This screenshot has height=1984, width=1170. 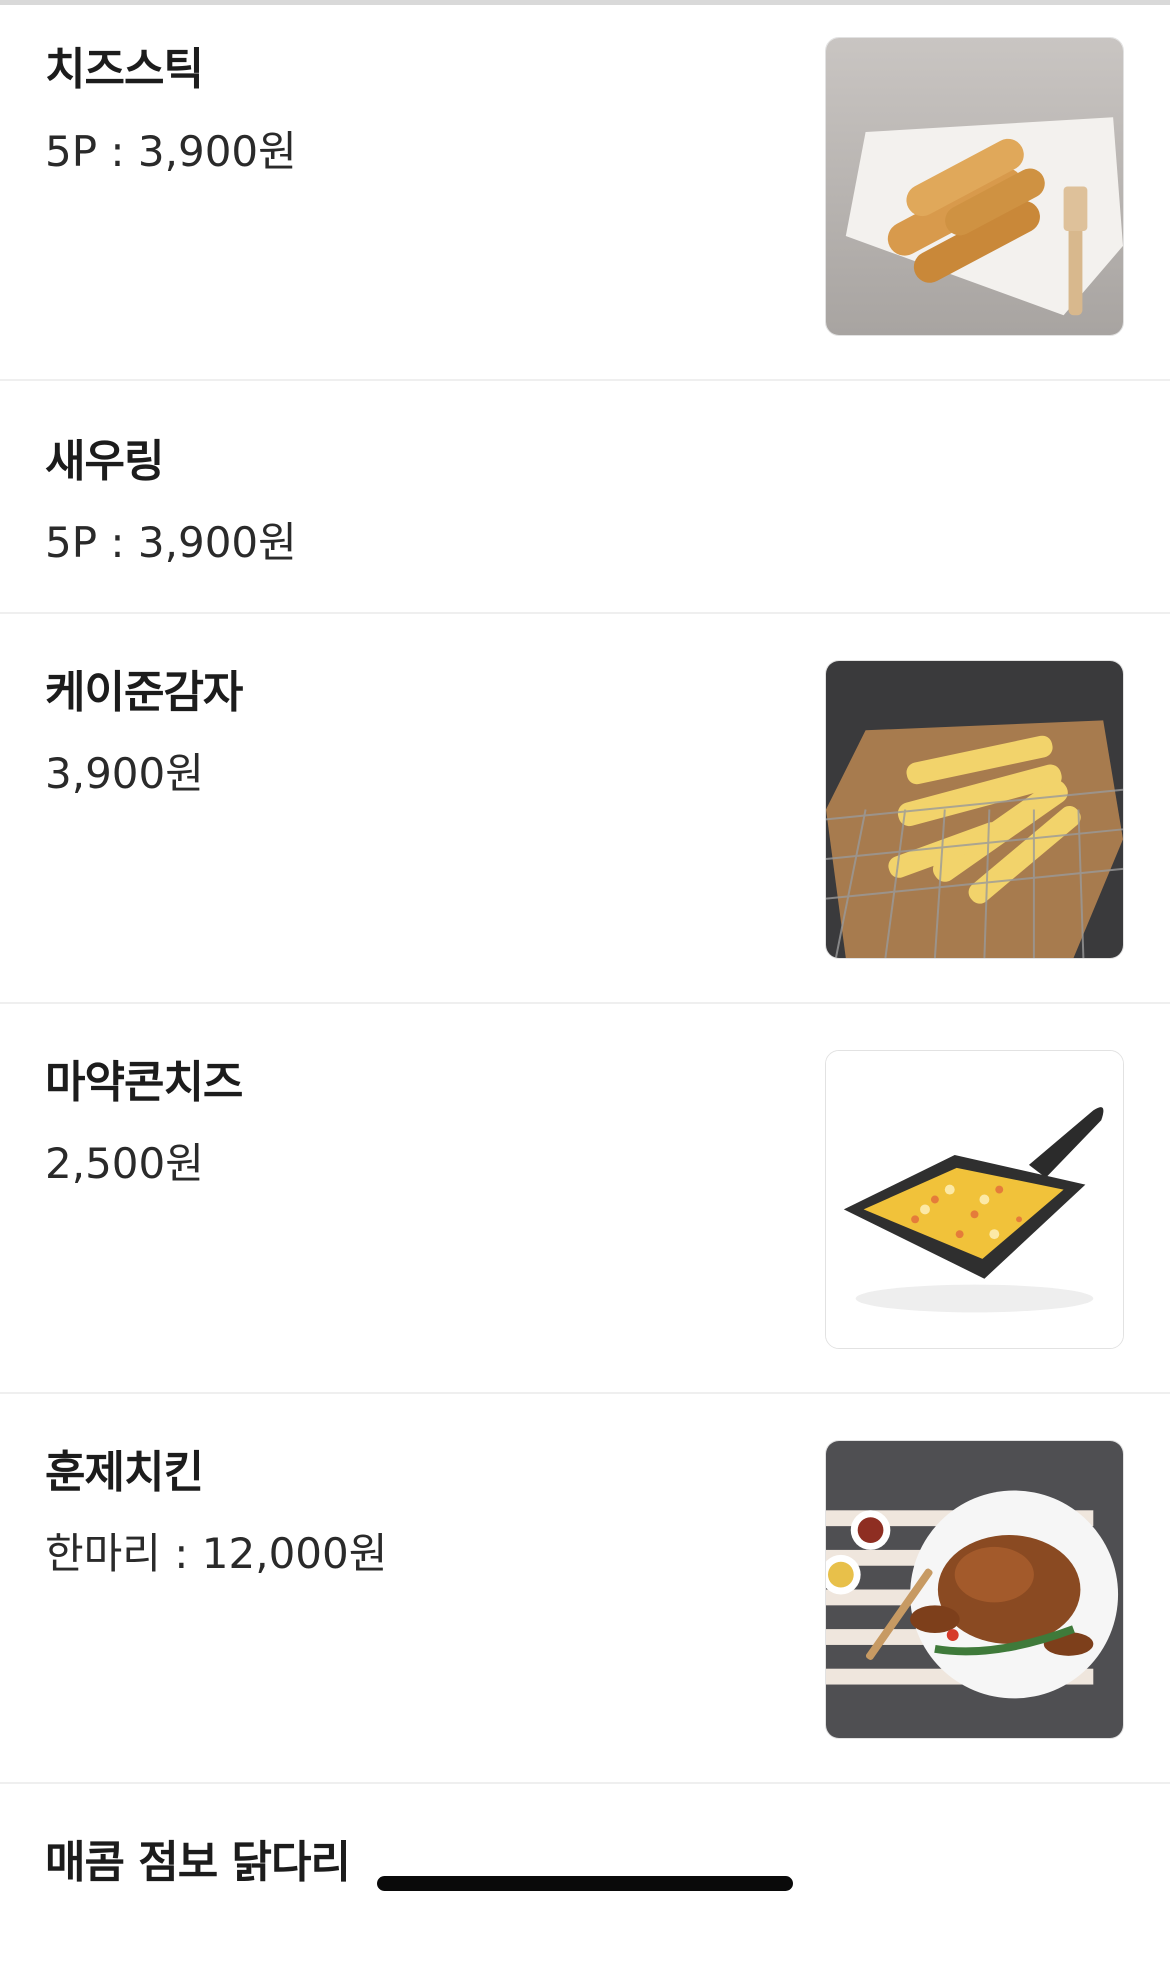 What do you see at coordinates (974, 809) in the screenshot?
I see `cajun-fries-photo` at bounding box center [974, 809].